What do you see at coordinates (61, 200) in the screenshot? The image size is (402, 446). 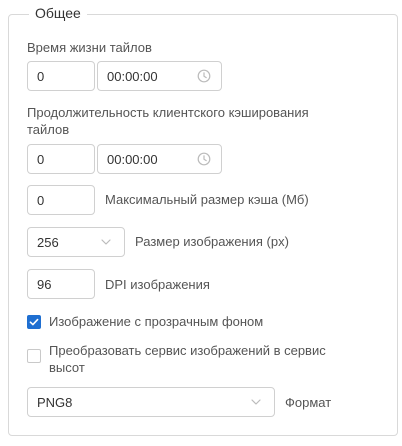 I see `max-cache-input: 0` at bounding box center [61, 200].